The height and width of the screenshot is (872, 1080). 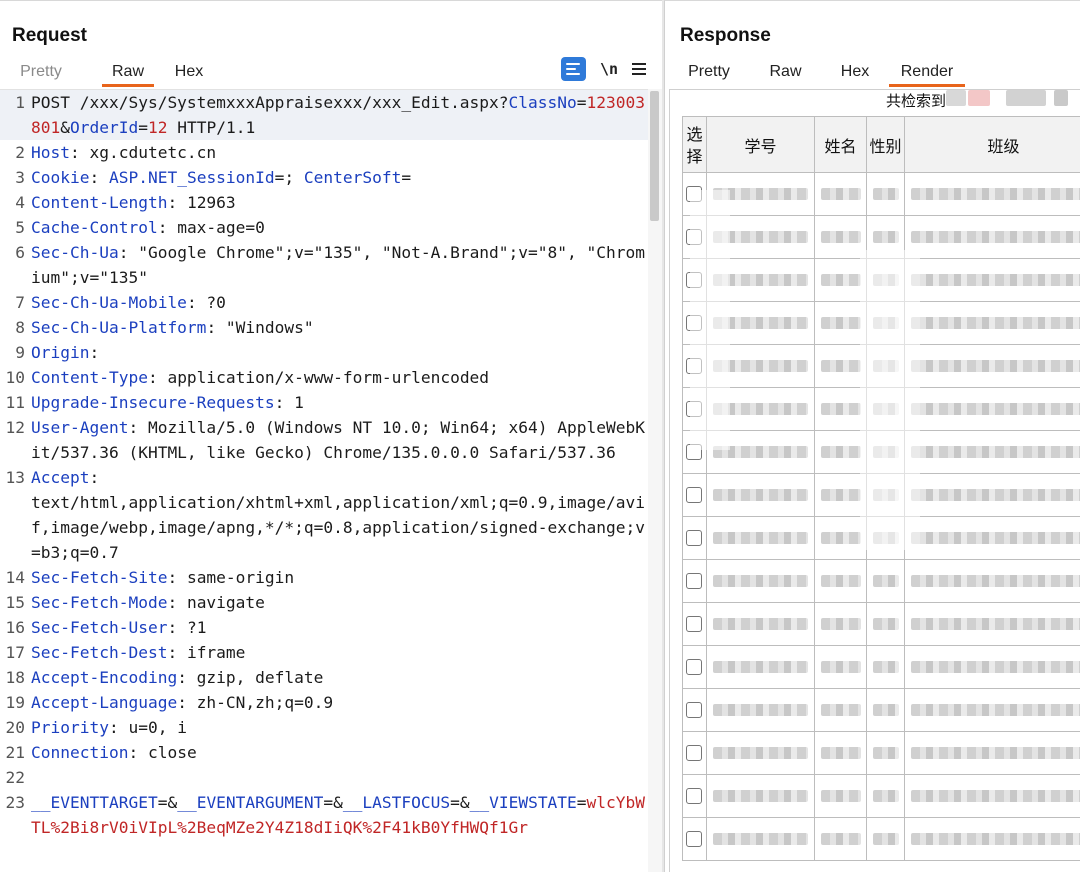 I want to click on code-line: 21 Connection: close, so click(x=324, y=752).